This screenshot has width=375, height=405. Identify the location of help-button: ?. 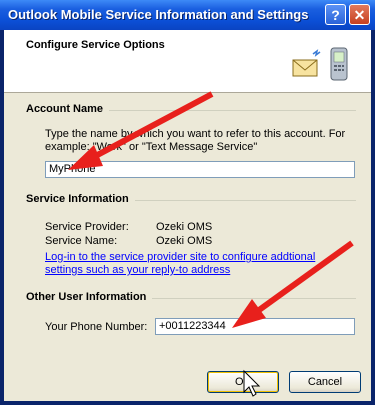
(335, 14).